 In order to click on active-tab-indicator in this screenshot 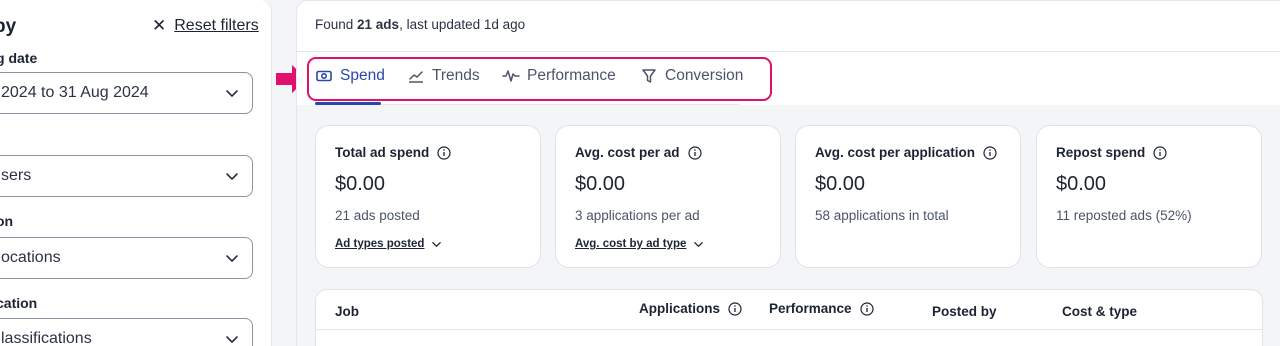, I will do `click(348, 103)`.